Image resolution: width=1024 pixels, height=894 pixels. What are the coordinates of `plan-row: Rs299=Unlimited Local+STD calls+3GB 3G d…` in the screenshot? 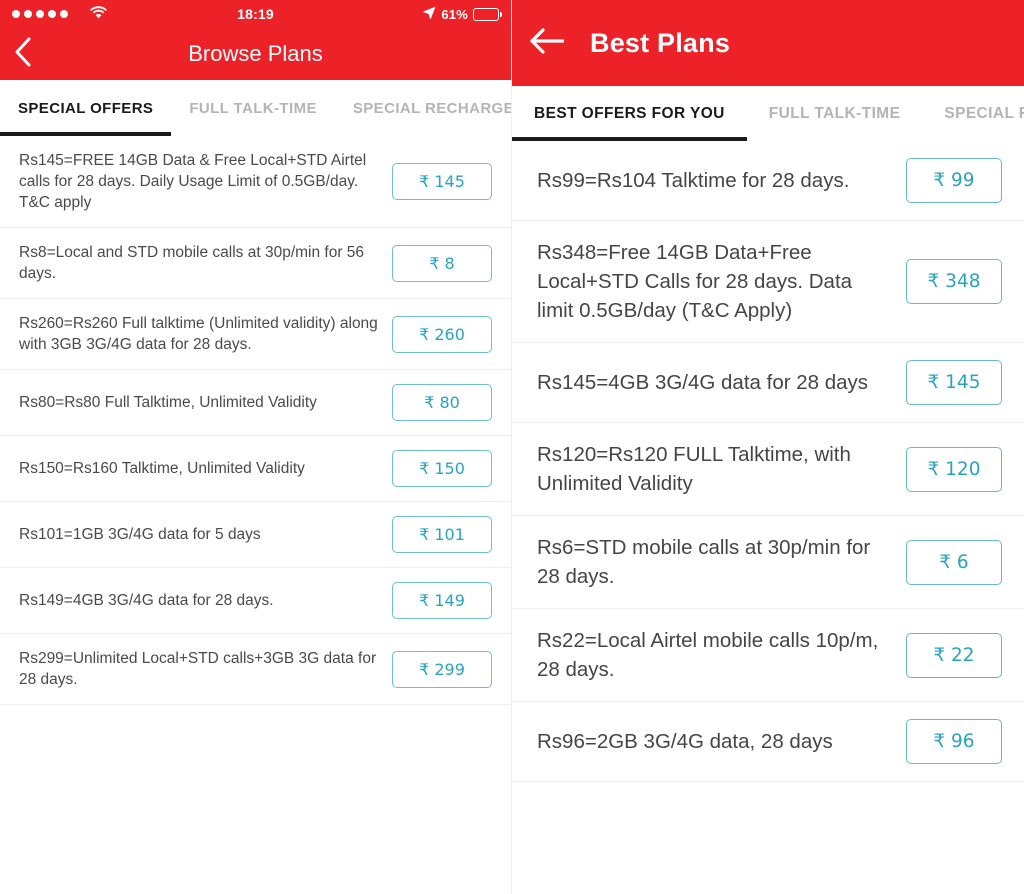 It's located at (255, 669).